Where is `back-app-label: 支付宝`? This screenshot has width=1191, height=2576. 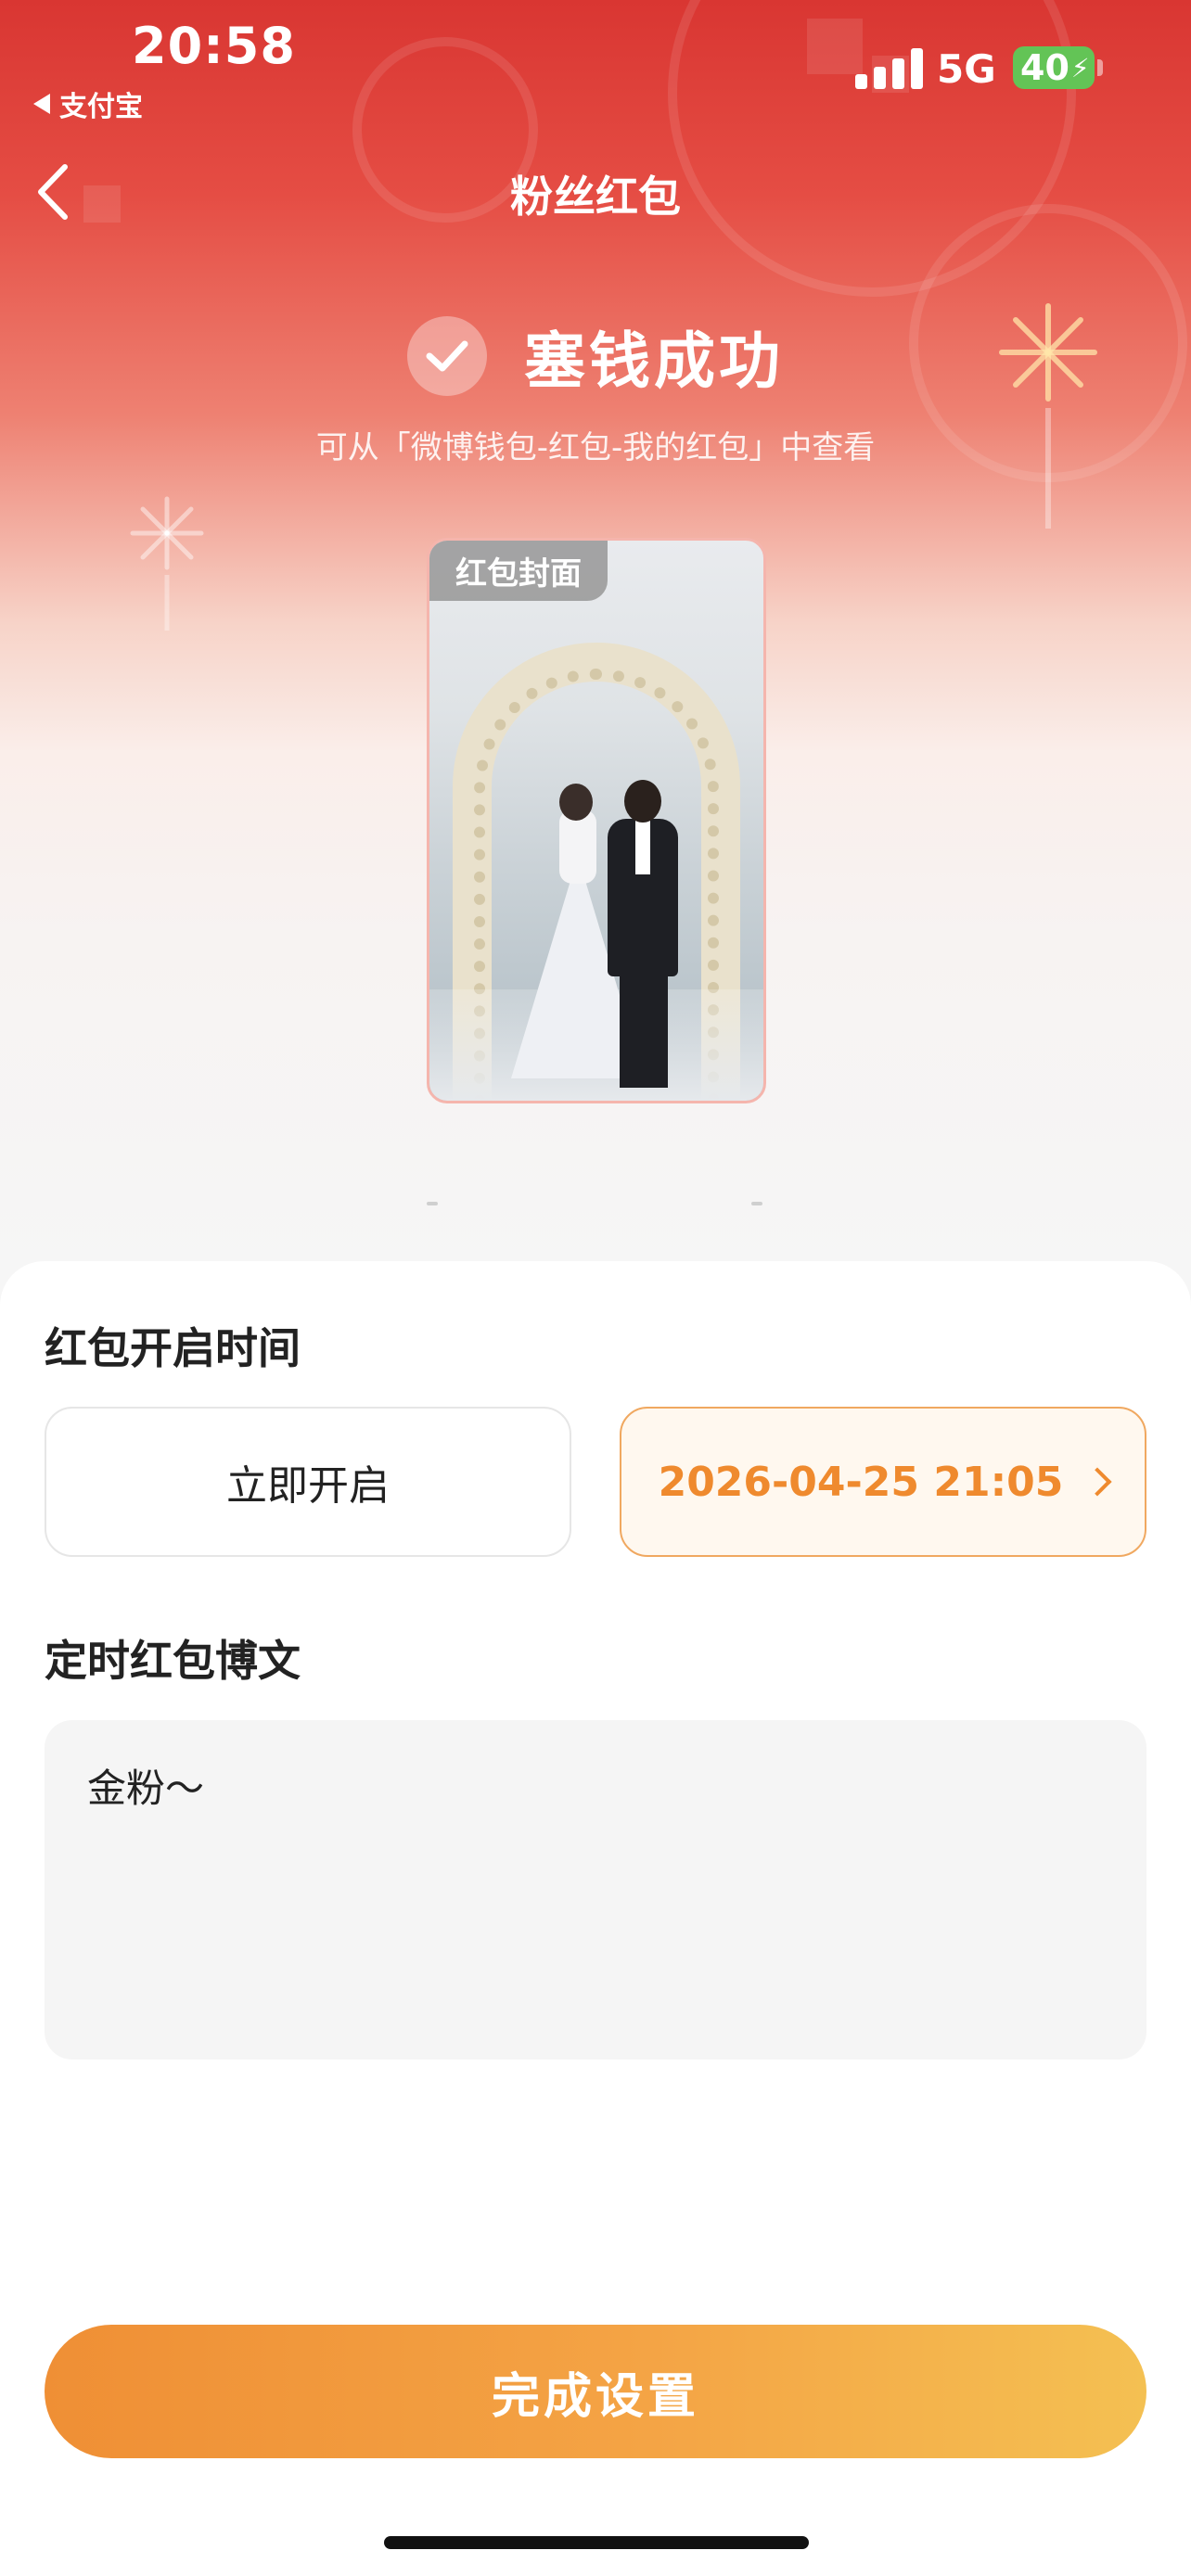 back-app-label: 支付宝 is located at coordinates (101, 107).